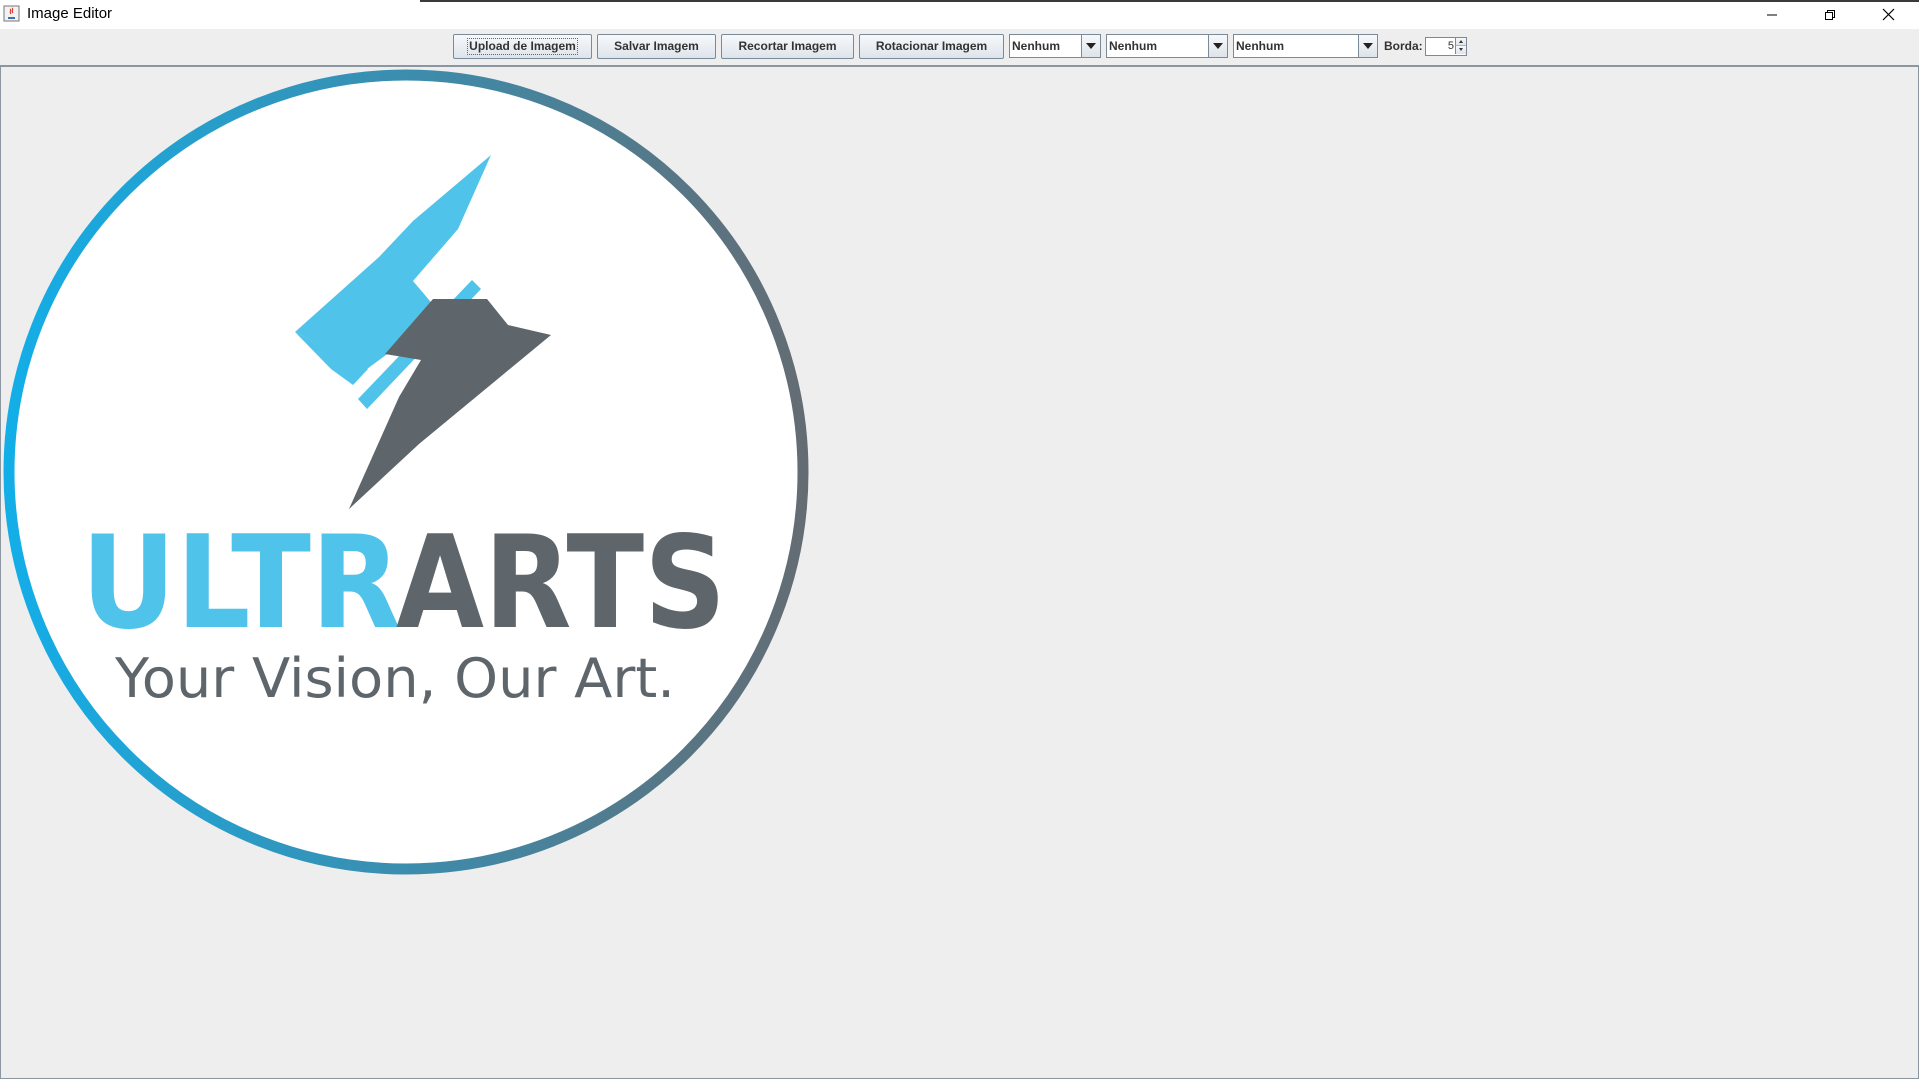 The width and height of the screenshot is (1919, 1079). I want to click on filter-select-3-value: Nenhum, so click(1260, 46).